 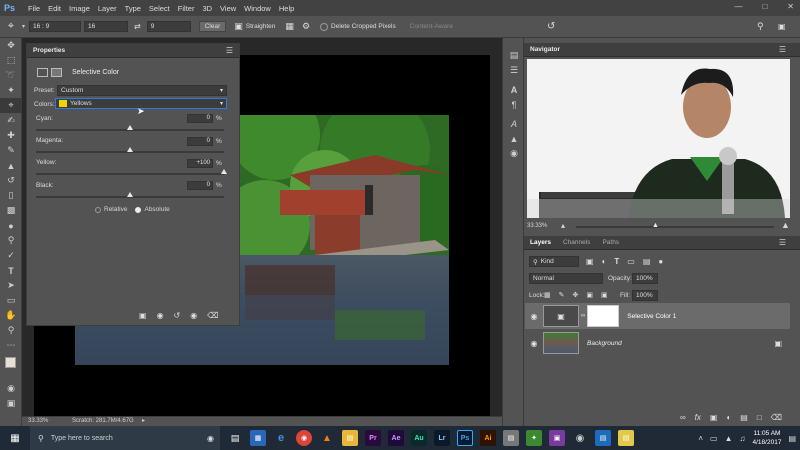 What do you see at coordinates (792, 438) in the screenshot?
I see `notifications-icon: ▤` at bounding box center [792, 438].